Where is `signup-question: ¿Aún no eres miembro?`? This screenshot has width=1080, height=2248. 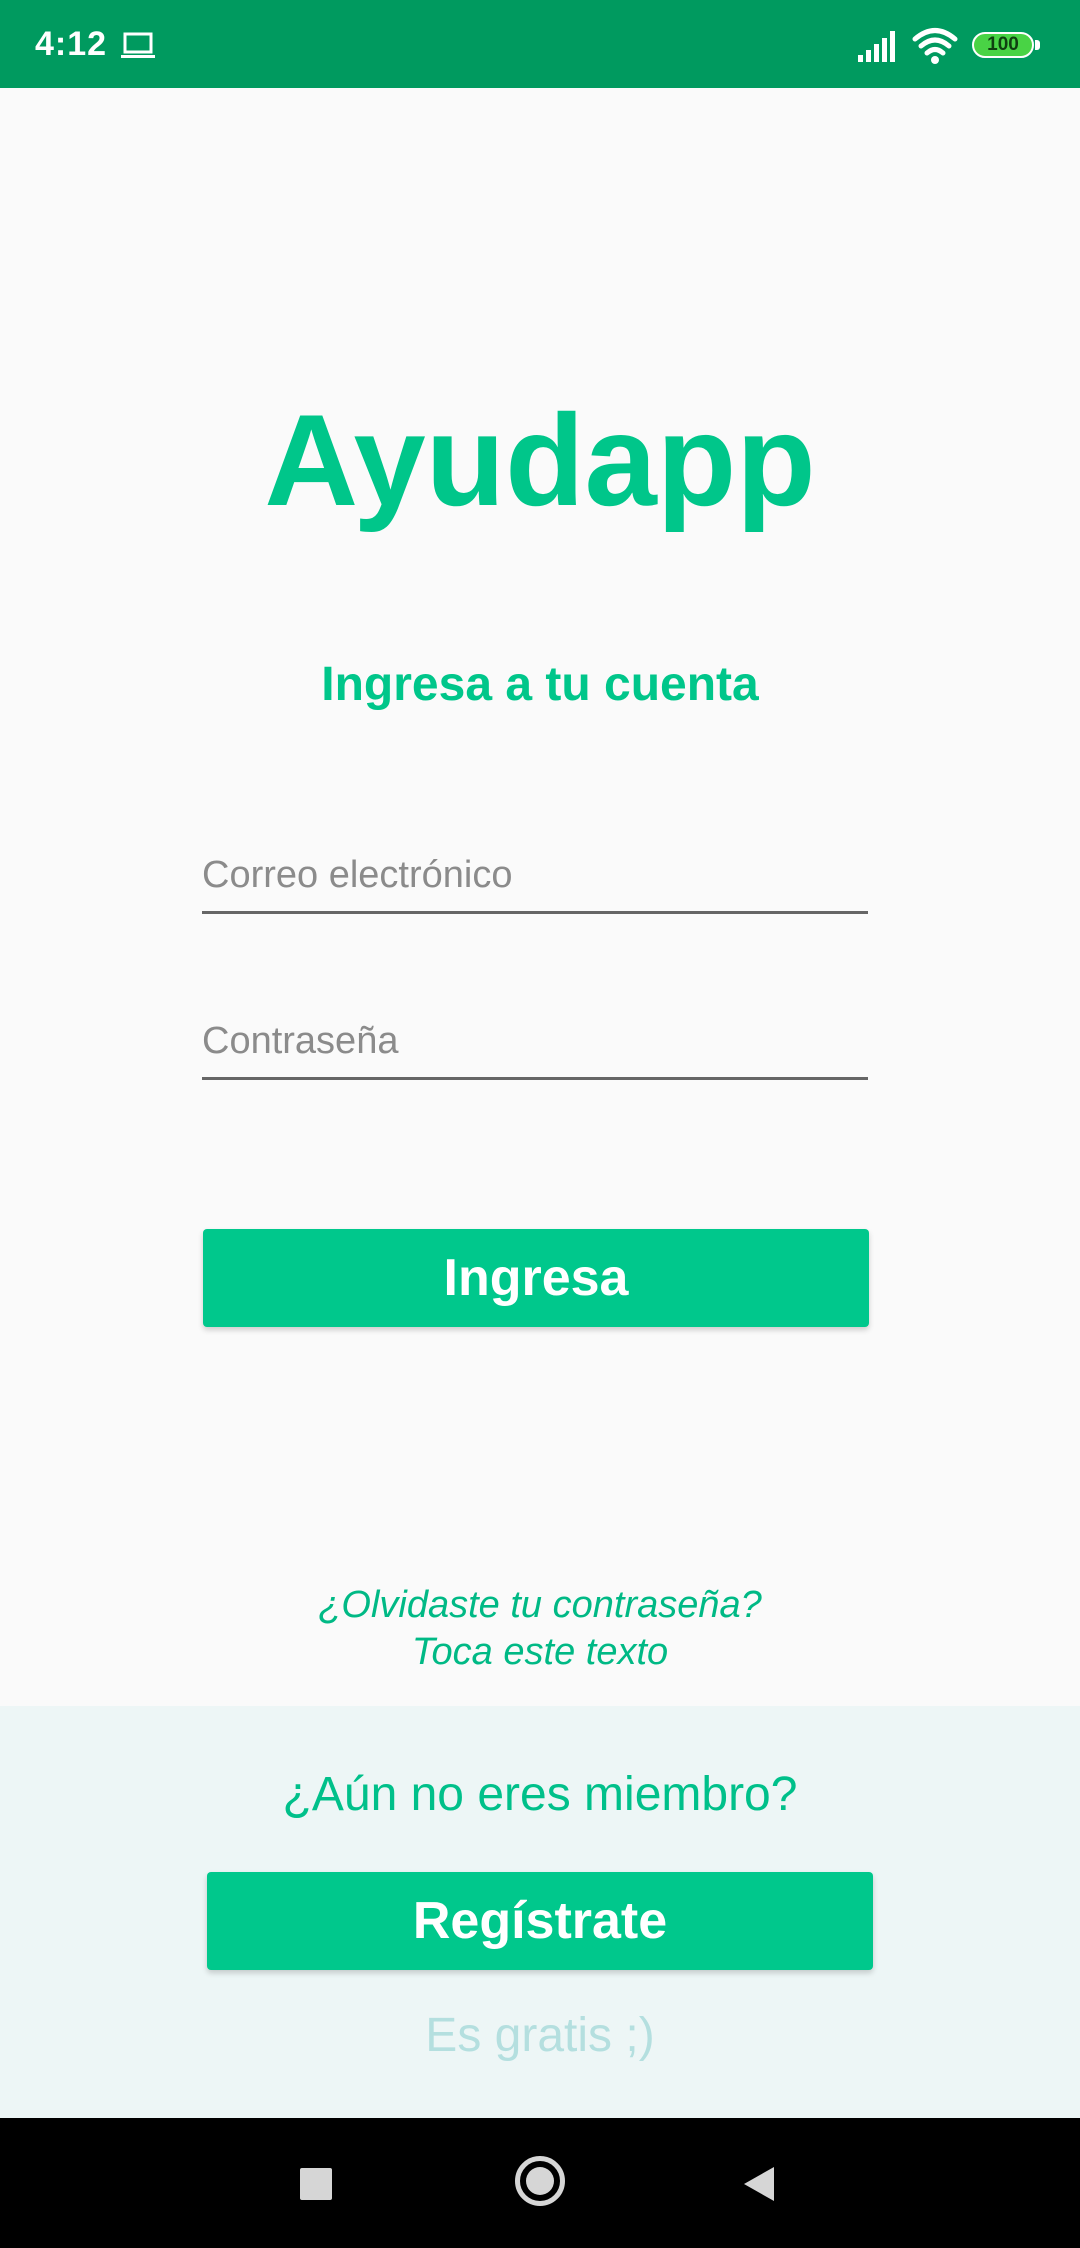
signup-question: ¿Aún no eres miembro? is located at coordinates (540, 1794).